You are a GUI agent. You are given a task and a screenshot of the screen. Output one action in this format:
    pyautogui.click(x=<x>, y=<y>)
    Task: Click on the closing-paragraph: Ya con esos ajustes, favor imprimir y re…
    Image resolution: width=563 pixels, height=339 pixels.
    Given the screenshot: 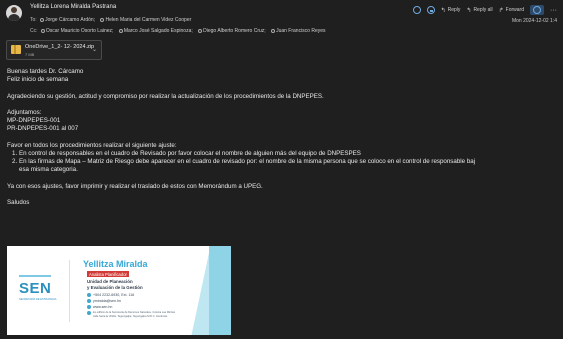 What is the action you would take?
    pyautogui.click(x=135, y=186)
    